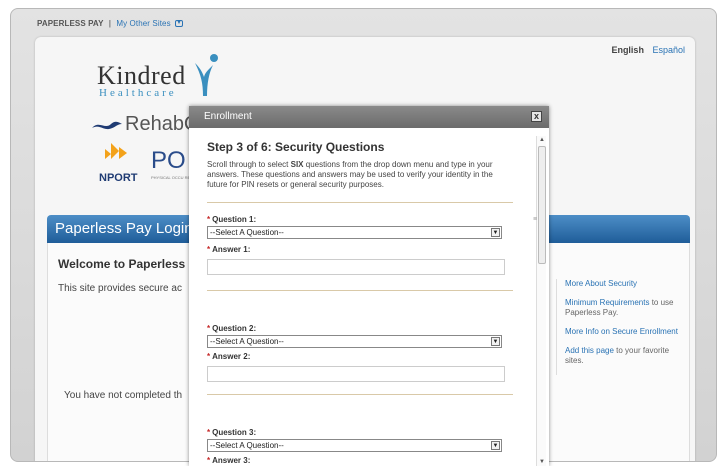  I want to click on step-title: Step 3 of 6: Security Questions, so click(296, 147).